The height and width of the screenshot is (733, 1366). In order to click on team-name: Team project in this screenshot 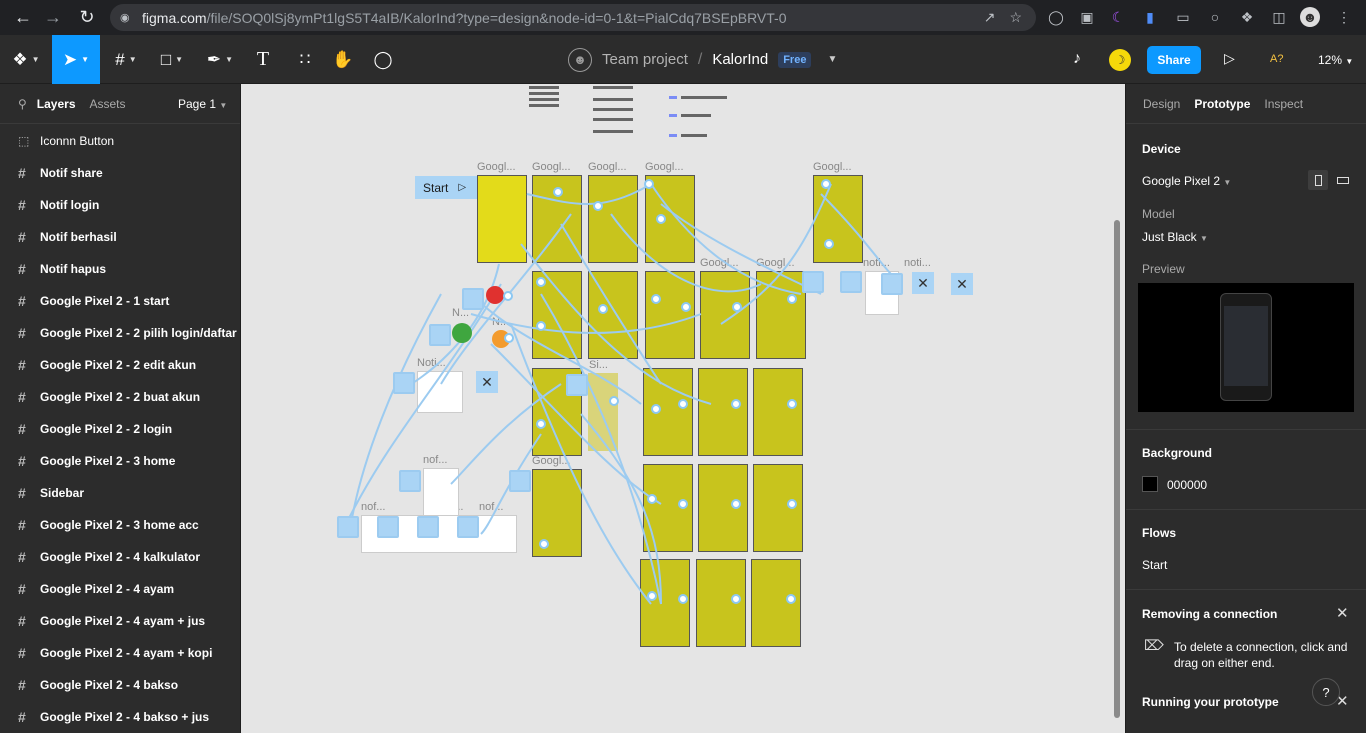, I will do `click(645, 59)`.